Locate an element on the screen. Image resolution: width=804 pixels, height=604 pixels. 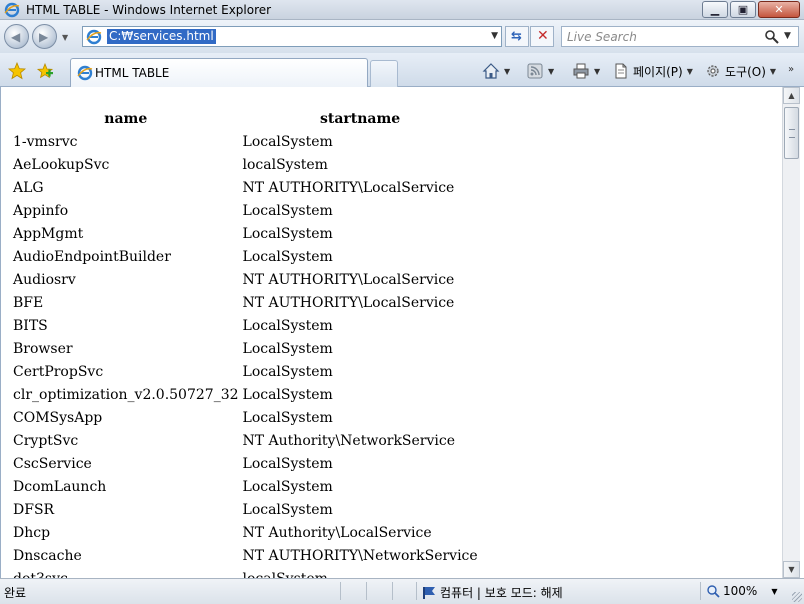
table-row: Dnscache NT AUTHORITY\NetworkService is located at coordinates (245, 555).